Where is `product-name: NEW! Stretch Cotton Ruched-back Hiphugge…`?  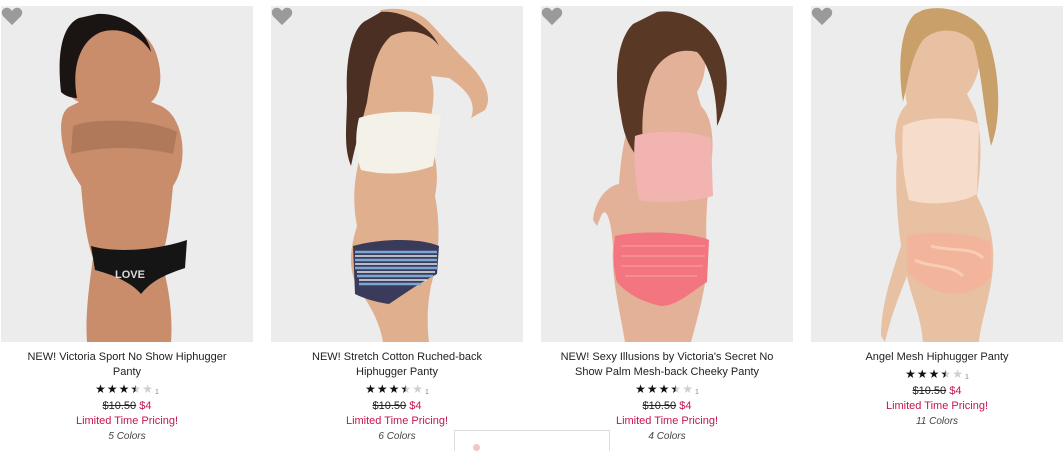 product-name: NEW! Stretch Cotton Ruched-back Hiphugge… is located at coordinates (397, 365).